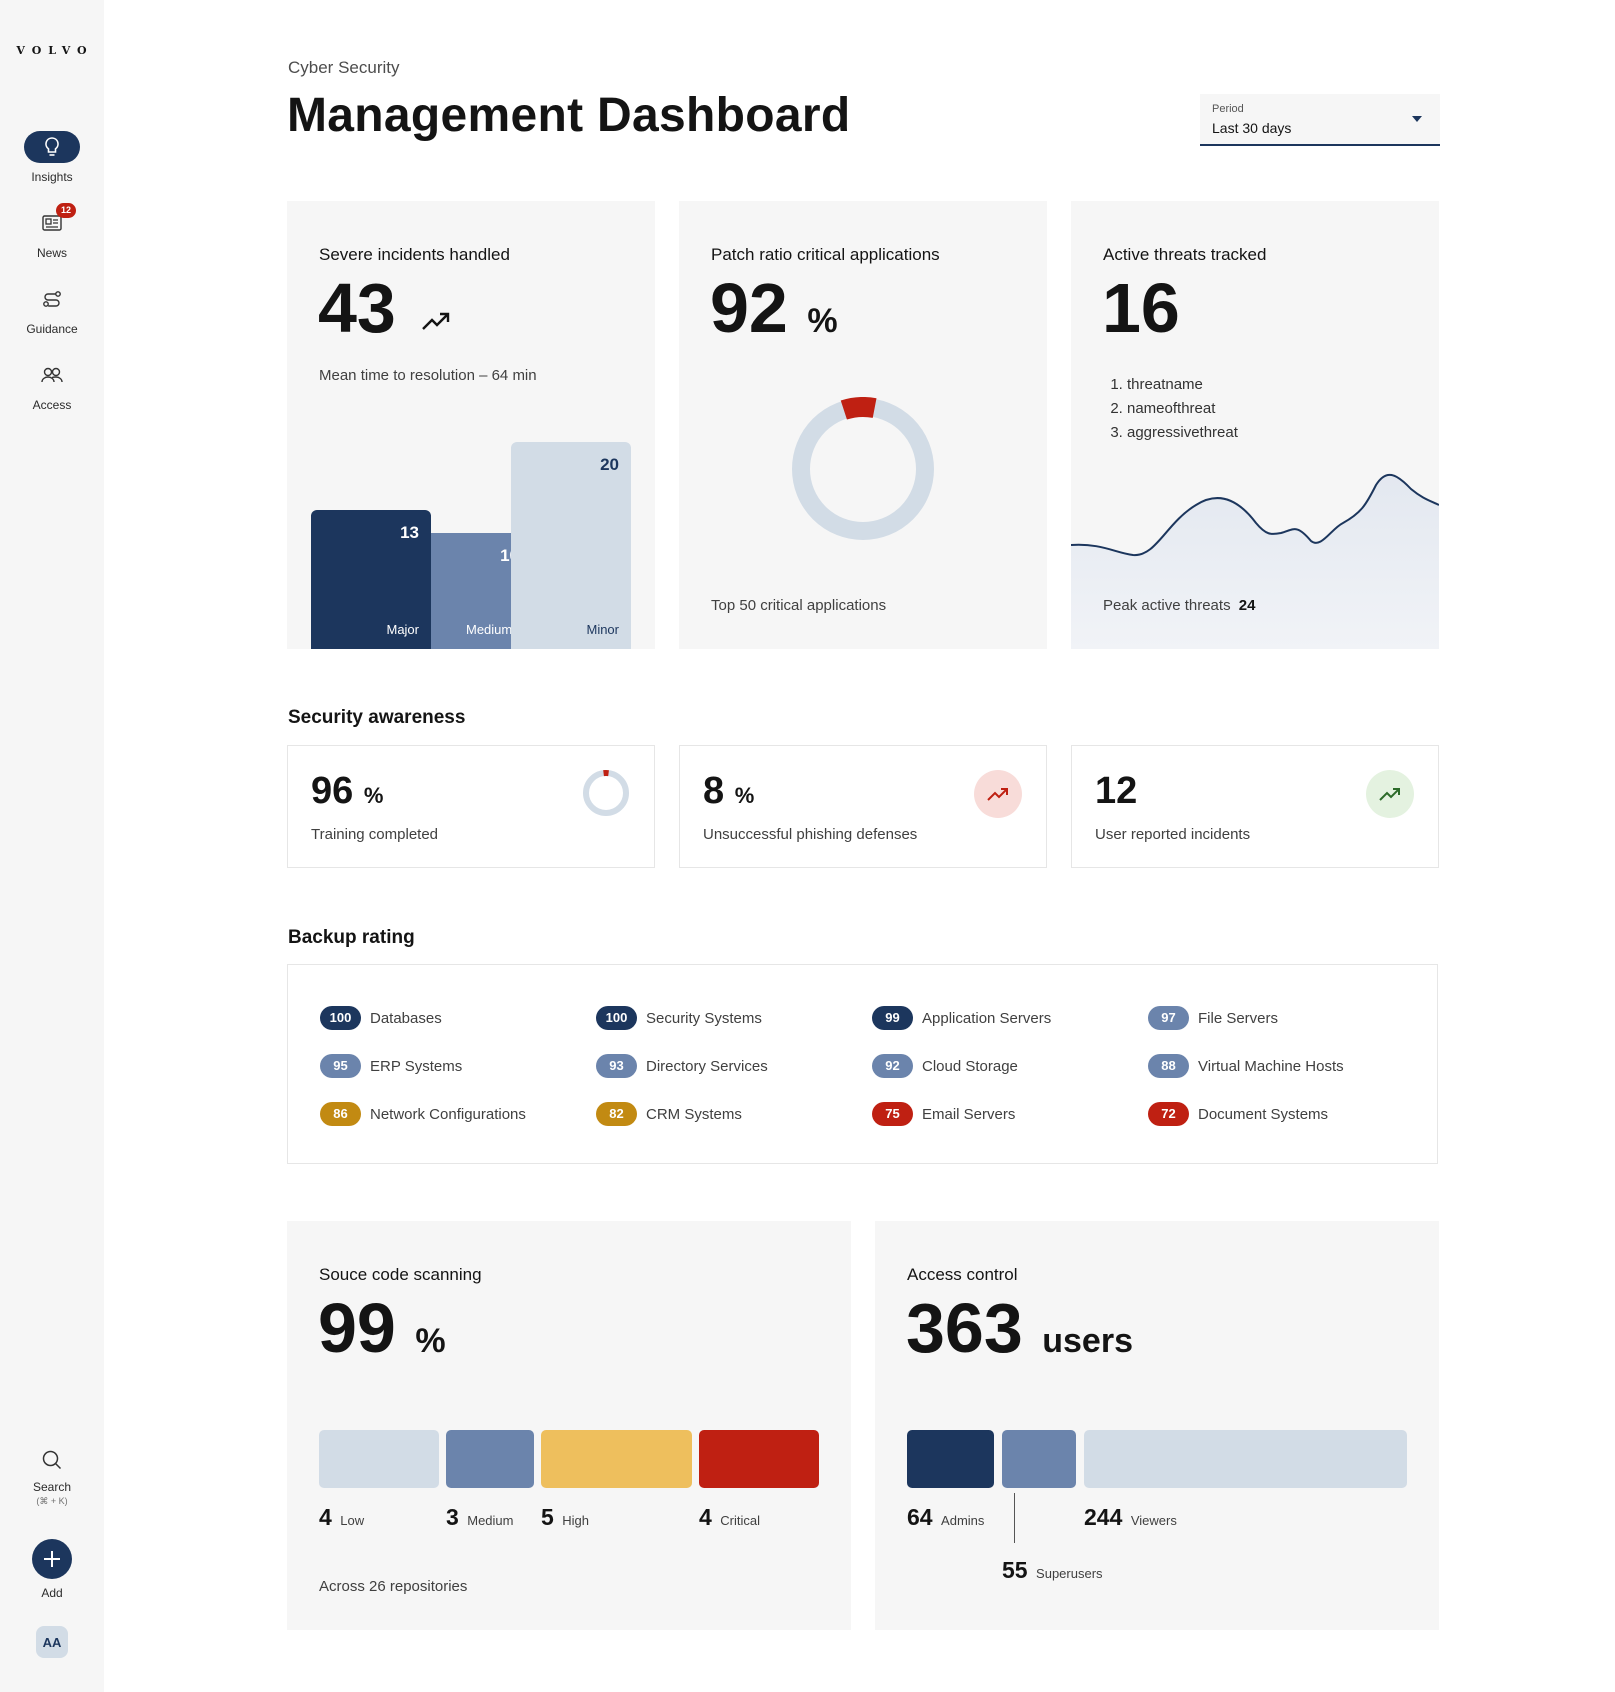 Image resolution: width=1615 pixels, height=1692 pixels. What do you see at coordinates (52, 221) in the screenshot?
I see `newspaper-icon: 12` at bounding box center [52, 221].